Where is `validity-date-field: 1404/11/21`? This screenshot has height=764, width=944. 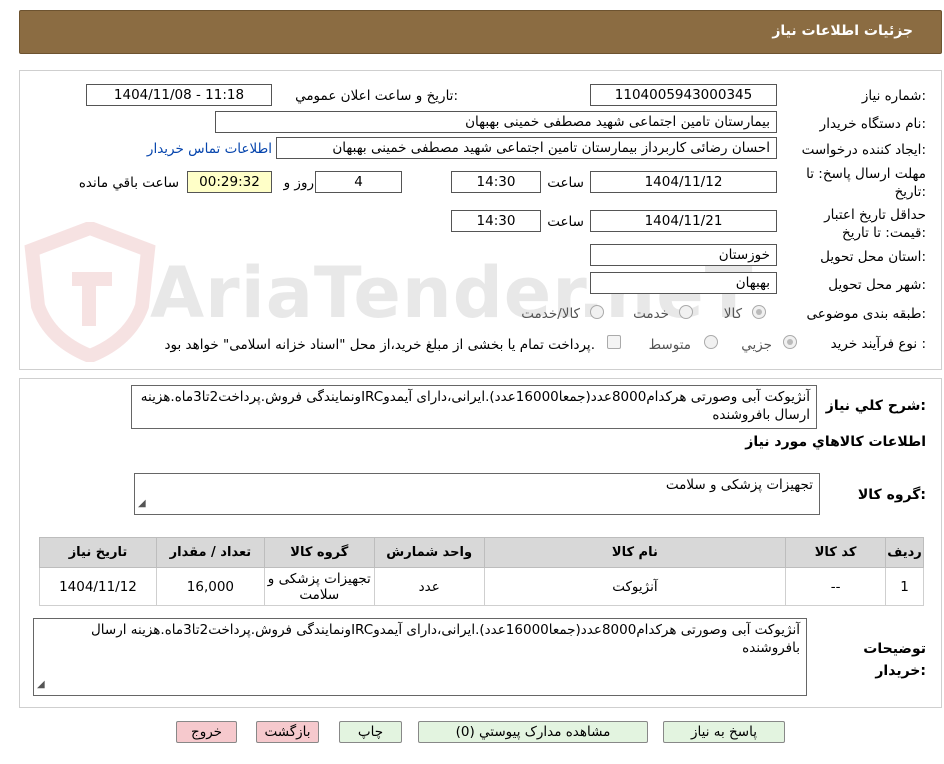
validity-date-field: 1404/11/21 is located at coordinates (683, 221).